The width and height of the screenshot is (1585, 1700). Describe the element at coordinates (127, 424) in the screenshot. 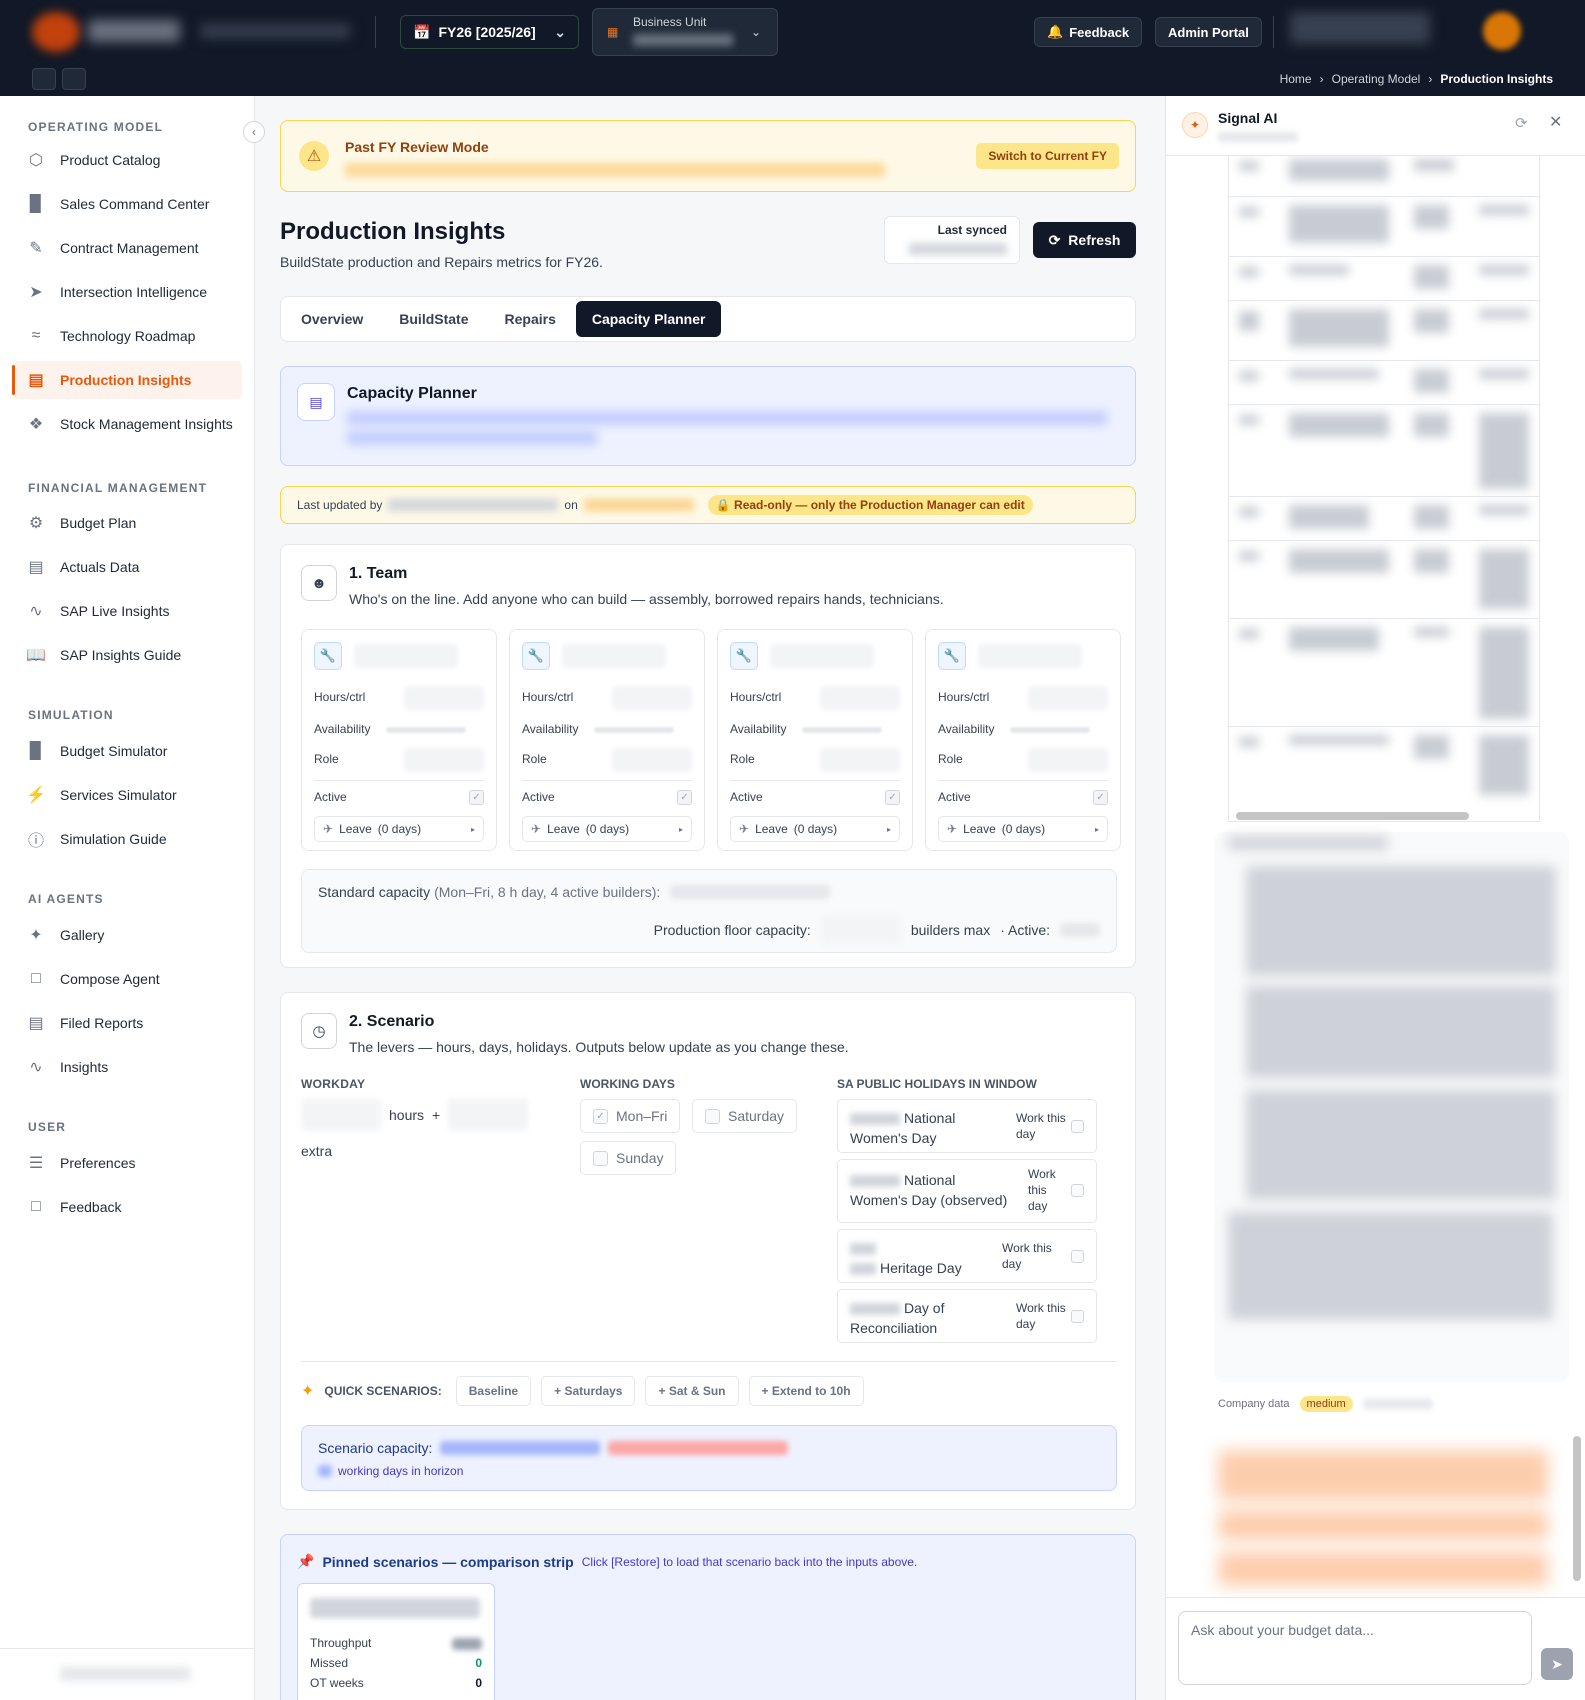

I see `sidebar-item-stock-management-insights: ❖ Stock Management Insights` at that location.